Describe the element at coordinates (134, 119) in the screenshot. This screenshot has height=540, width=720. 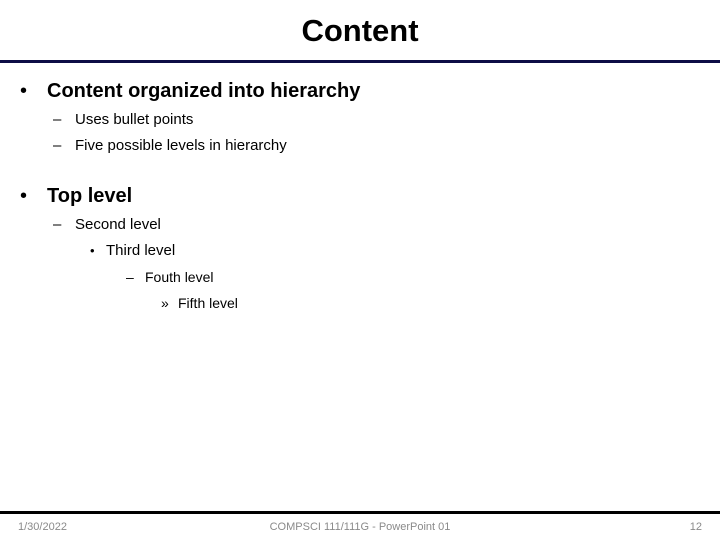
I see `list-item-label: Uses bullet points` at that location.